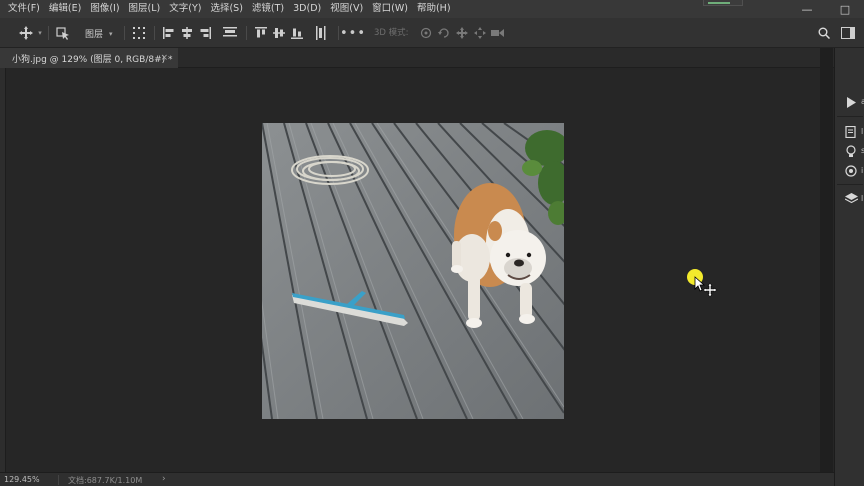 The width and height of the screenshot is (864, 486). Describe the element at coordinates (807, 9) in the screenshot. I see `minimize-button: —` at that location.